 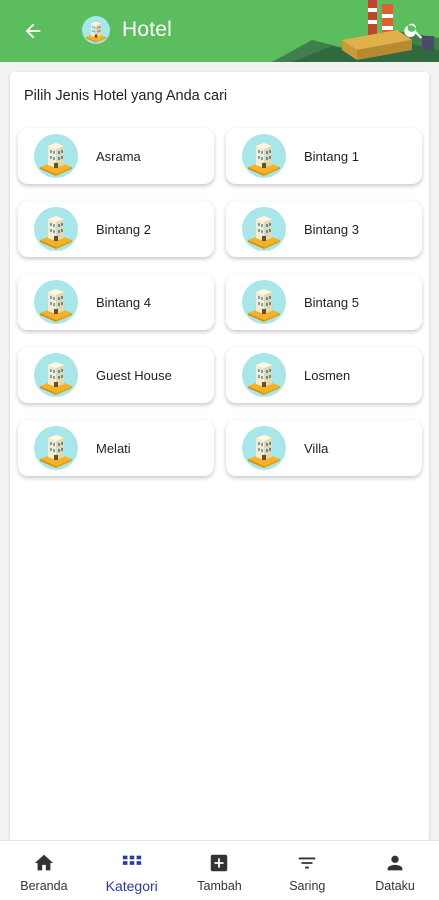 I want to click on category-label: Asrama, so click(x=118, y=156).